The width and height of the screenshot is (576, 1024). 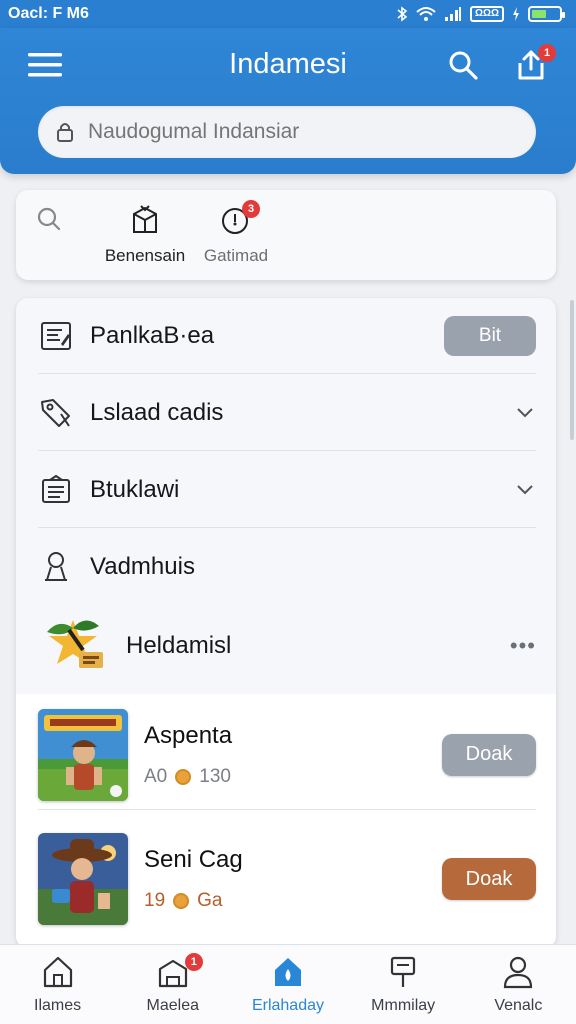 What do you see at coordinates (152, 335) in the screenshot?
I see `menu-row-label: PanlkaB·ea` at bounding box center [152, 335].